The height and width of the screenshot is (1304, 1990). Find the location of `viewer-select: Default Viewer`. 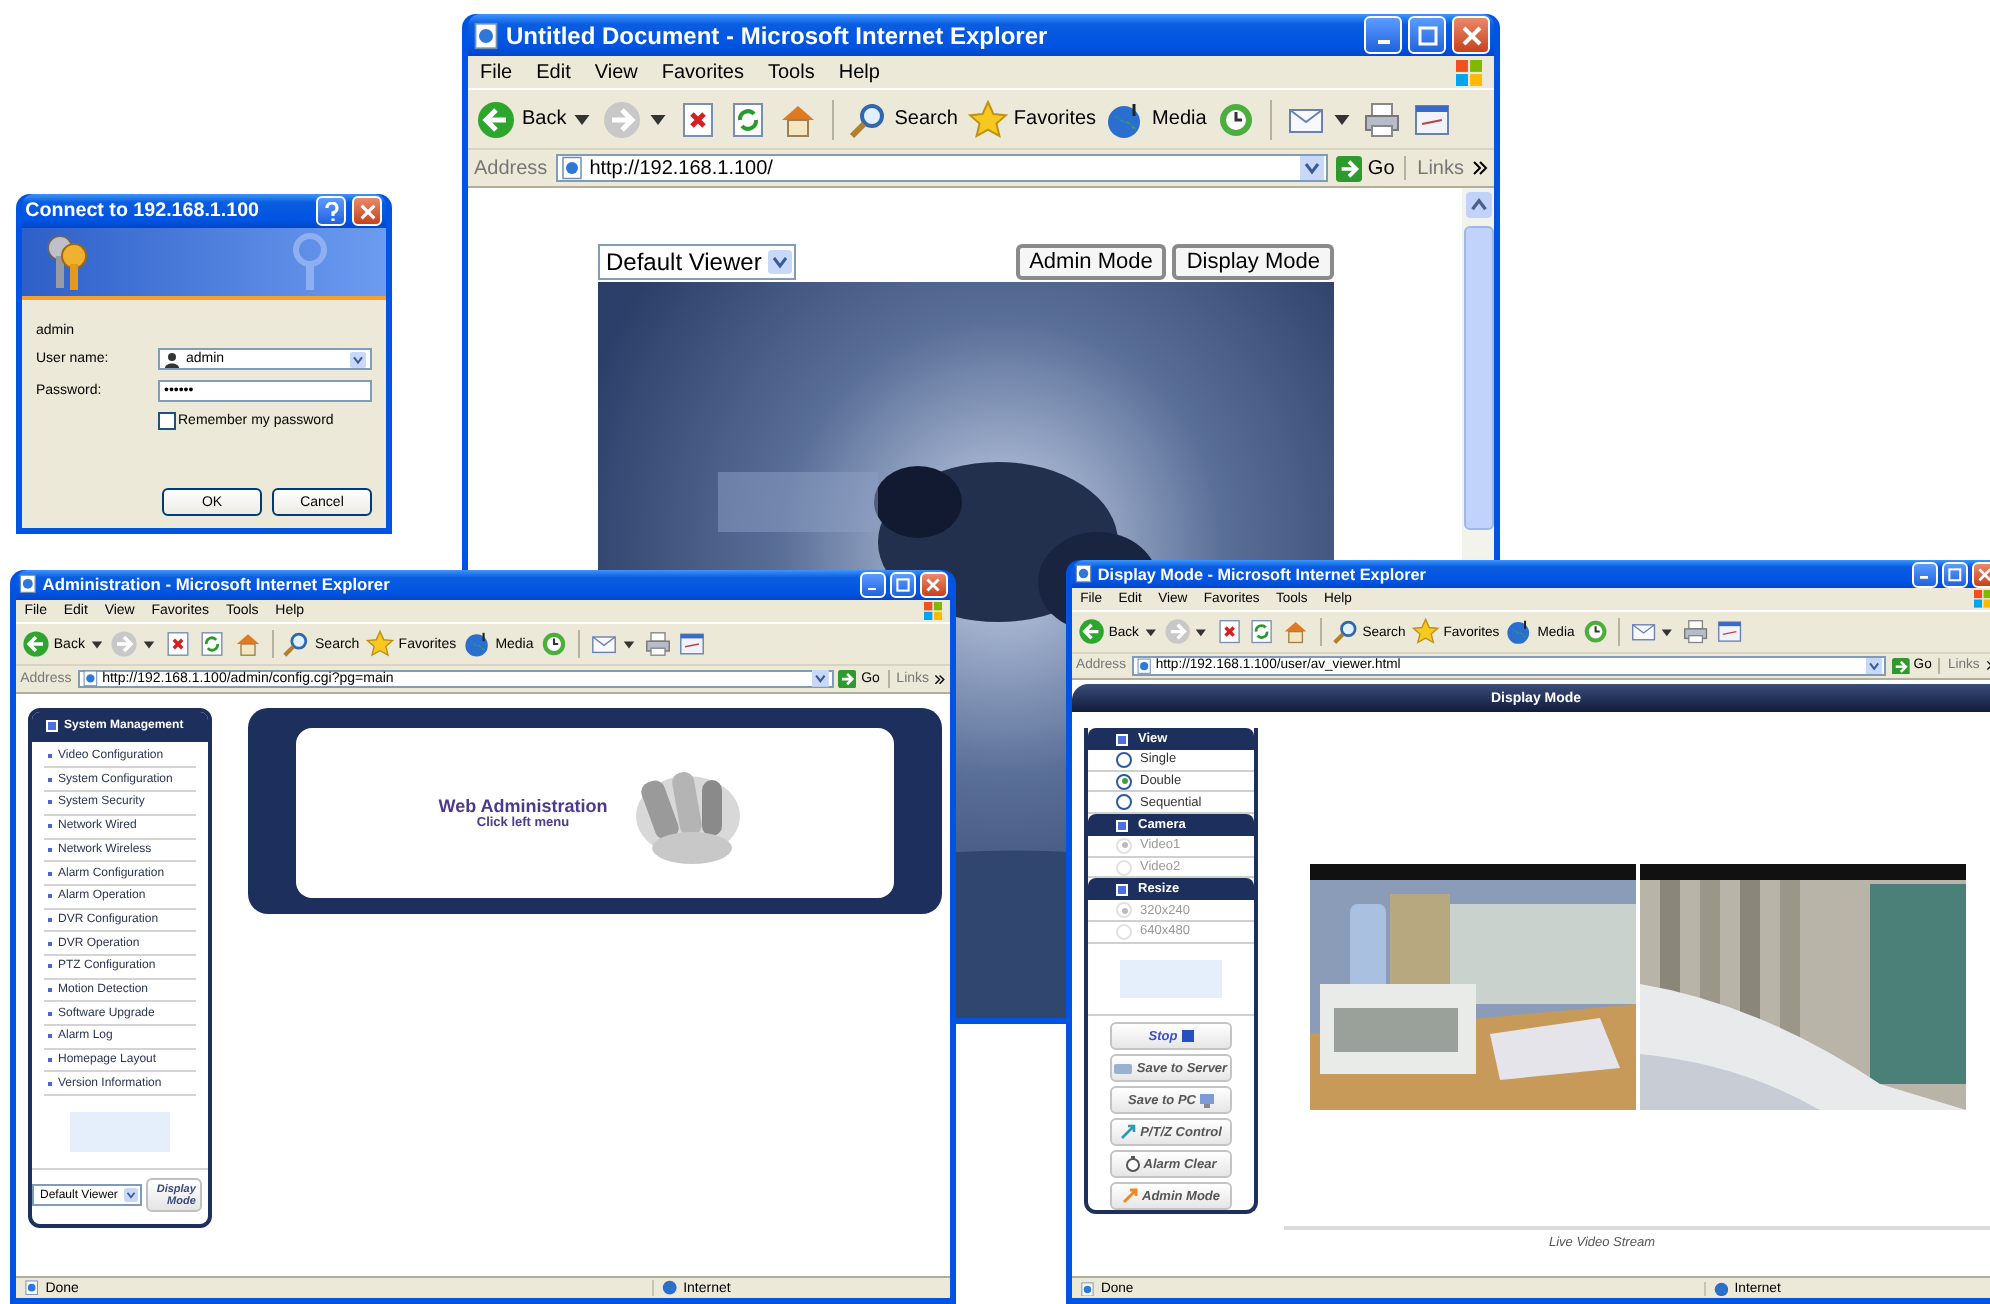

viewer-select: Default Viewer is located at coordinates (697, 261).